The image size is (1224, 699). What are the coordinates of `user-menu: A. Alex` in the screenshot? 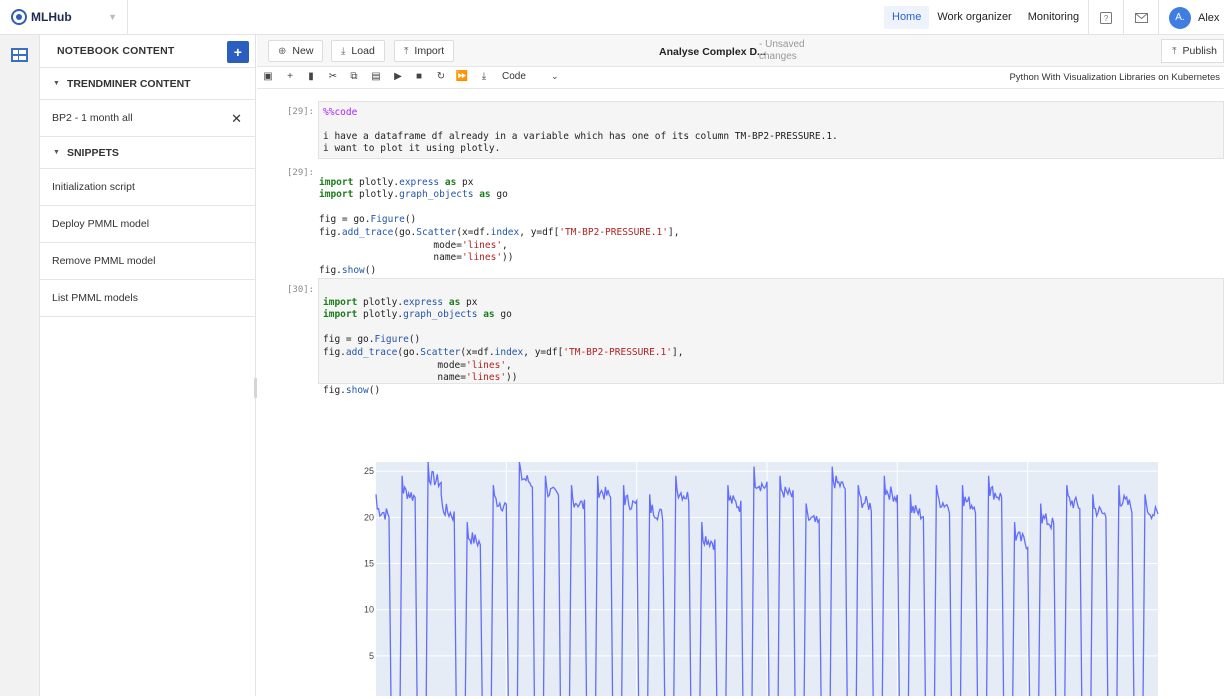 It's located at (1191, 17).